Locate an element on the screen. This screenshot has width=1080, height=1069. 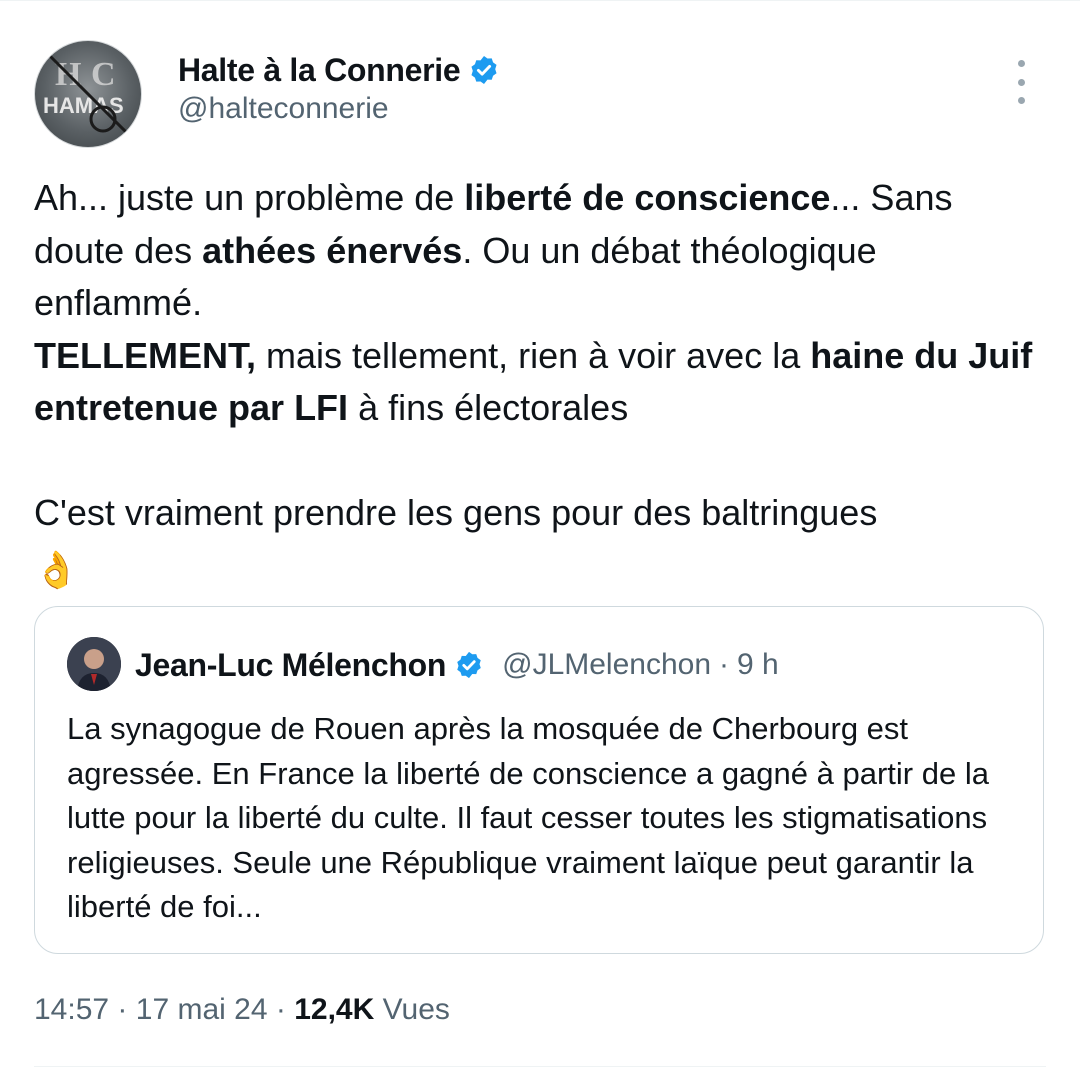
author-avatar: H C HAMAS is located at coordinates (88, 94).